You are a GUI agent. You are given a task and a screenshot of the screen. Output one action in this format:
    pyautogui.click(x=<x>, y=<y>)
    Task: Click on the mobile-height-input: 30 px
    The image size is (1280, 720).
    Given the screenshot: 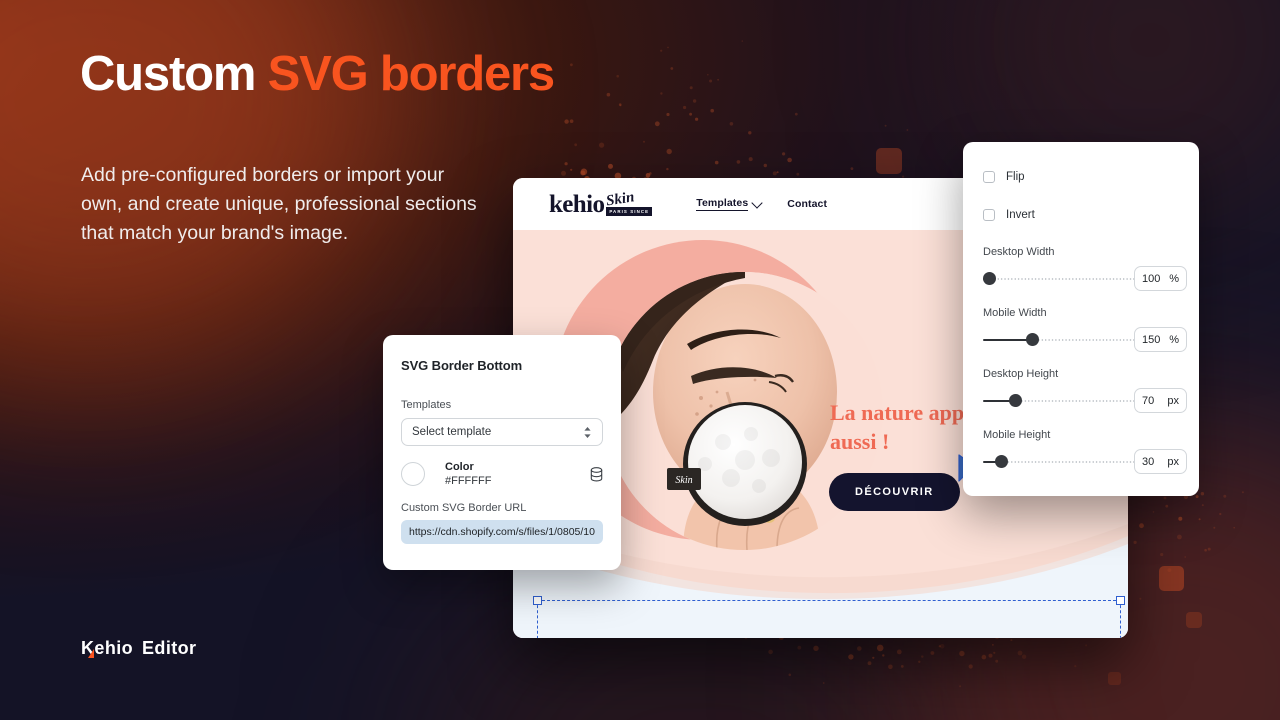 What is the action you would take?
    pyautogui.click(x=1160, y=461)
    